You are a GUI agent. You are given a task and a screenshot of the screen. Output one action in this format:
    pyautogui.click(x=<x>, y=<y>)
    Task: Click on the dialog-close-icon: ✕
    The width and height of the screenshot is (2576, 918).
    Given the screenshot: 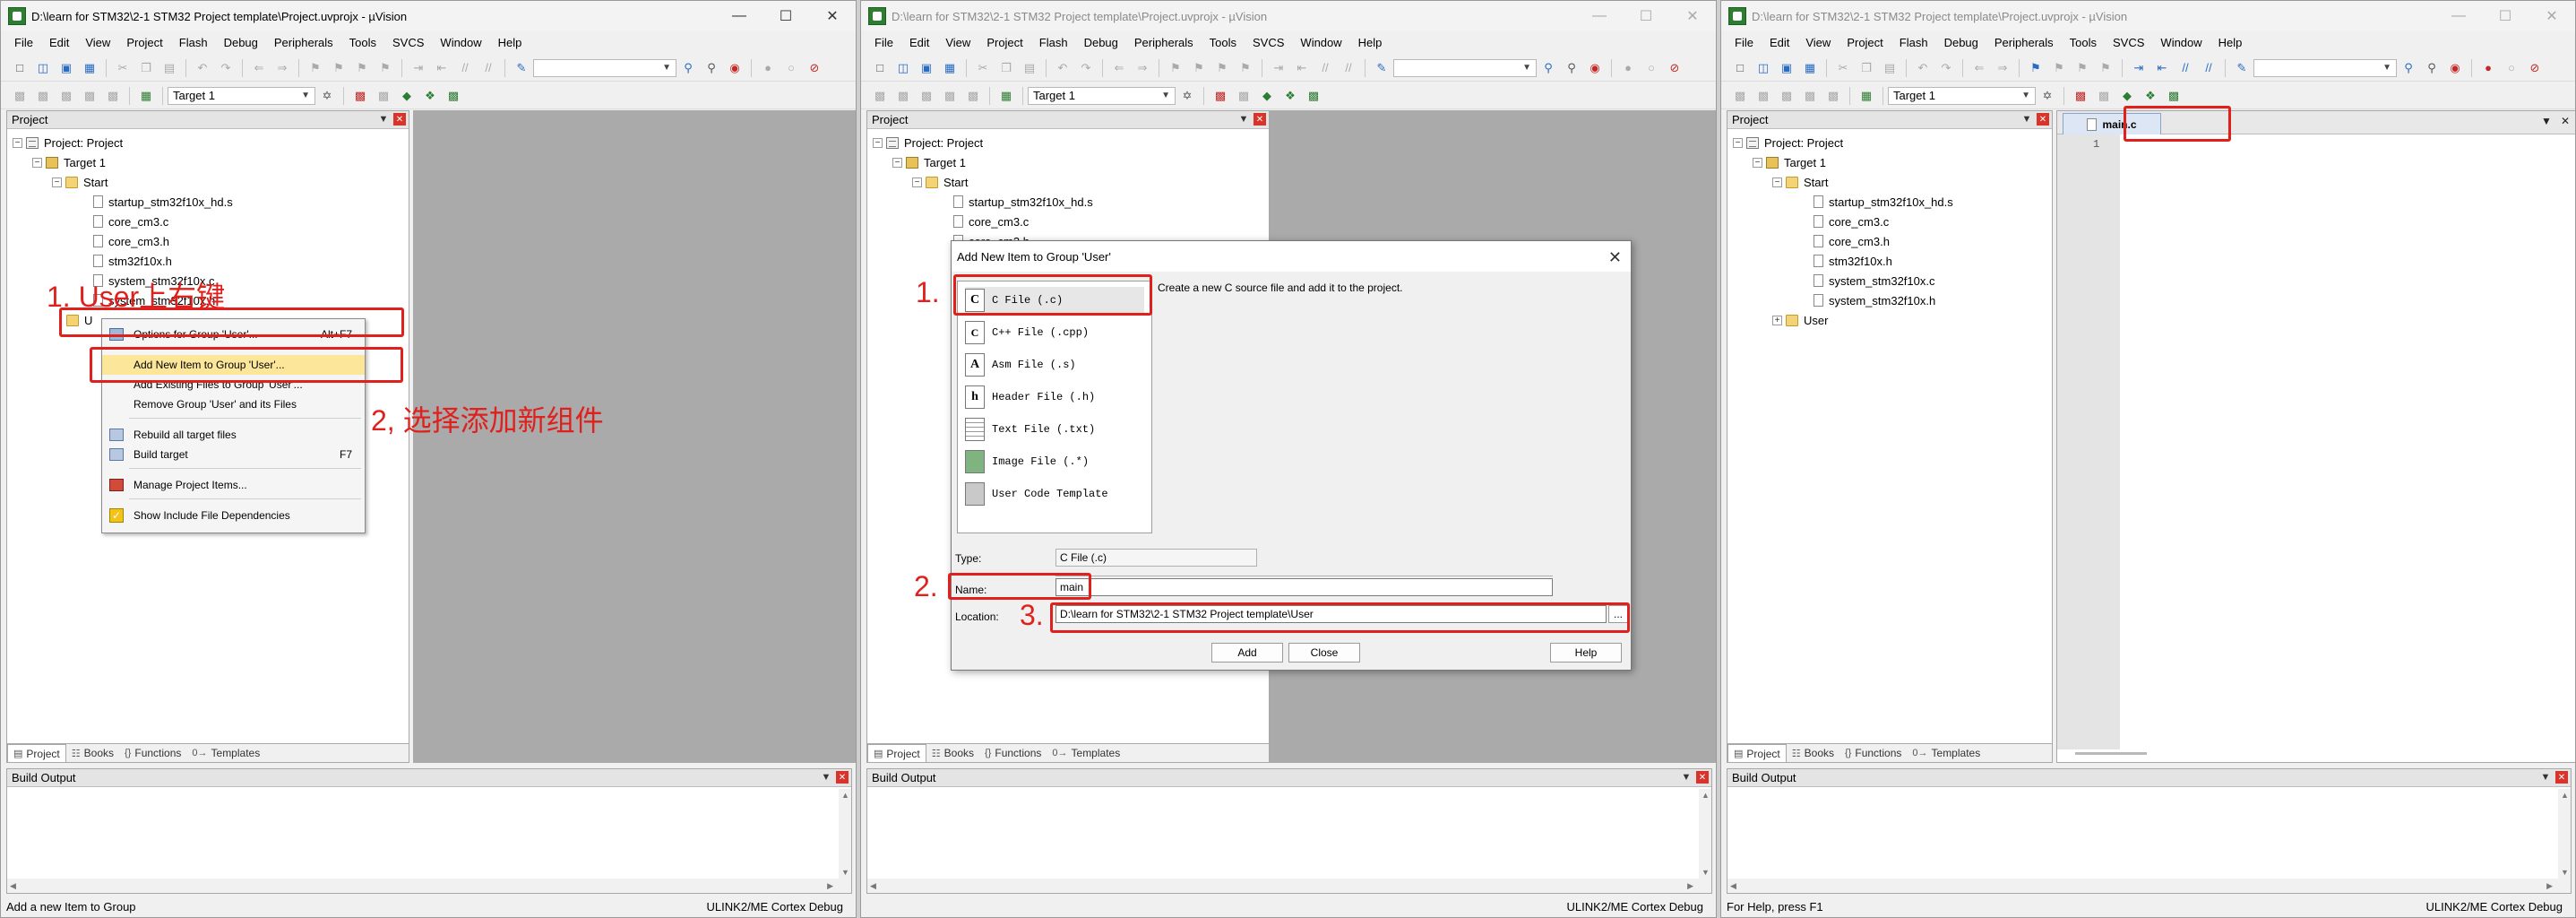 What is the action you would take?
    pyautogui.click(x=1615, y=257)
    